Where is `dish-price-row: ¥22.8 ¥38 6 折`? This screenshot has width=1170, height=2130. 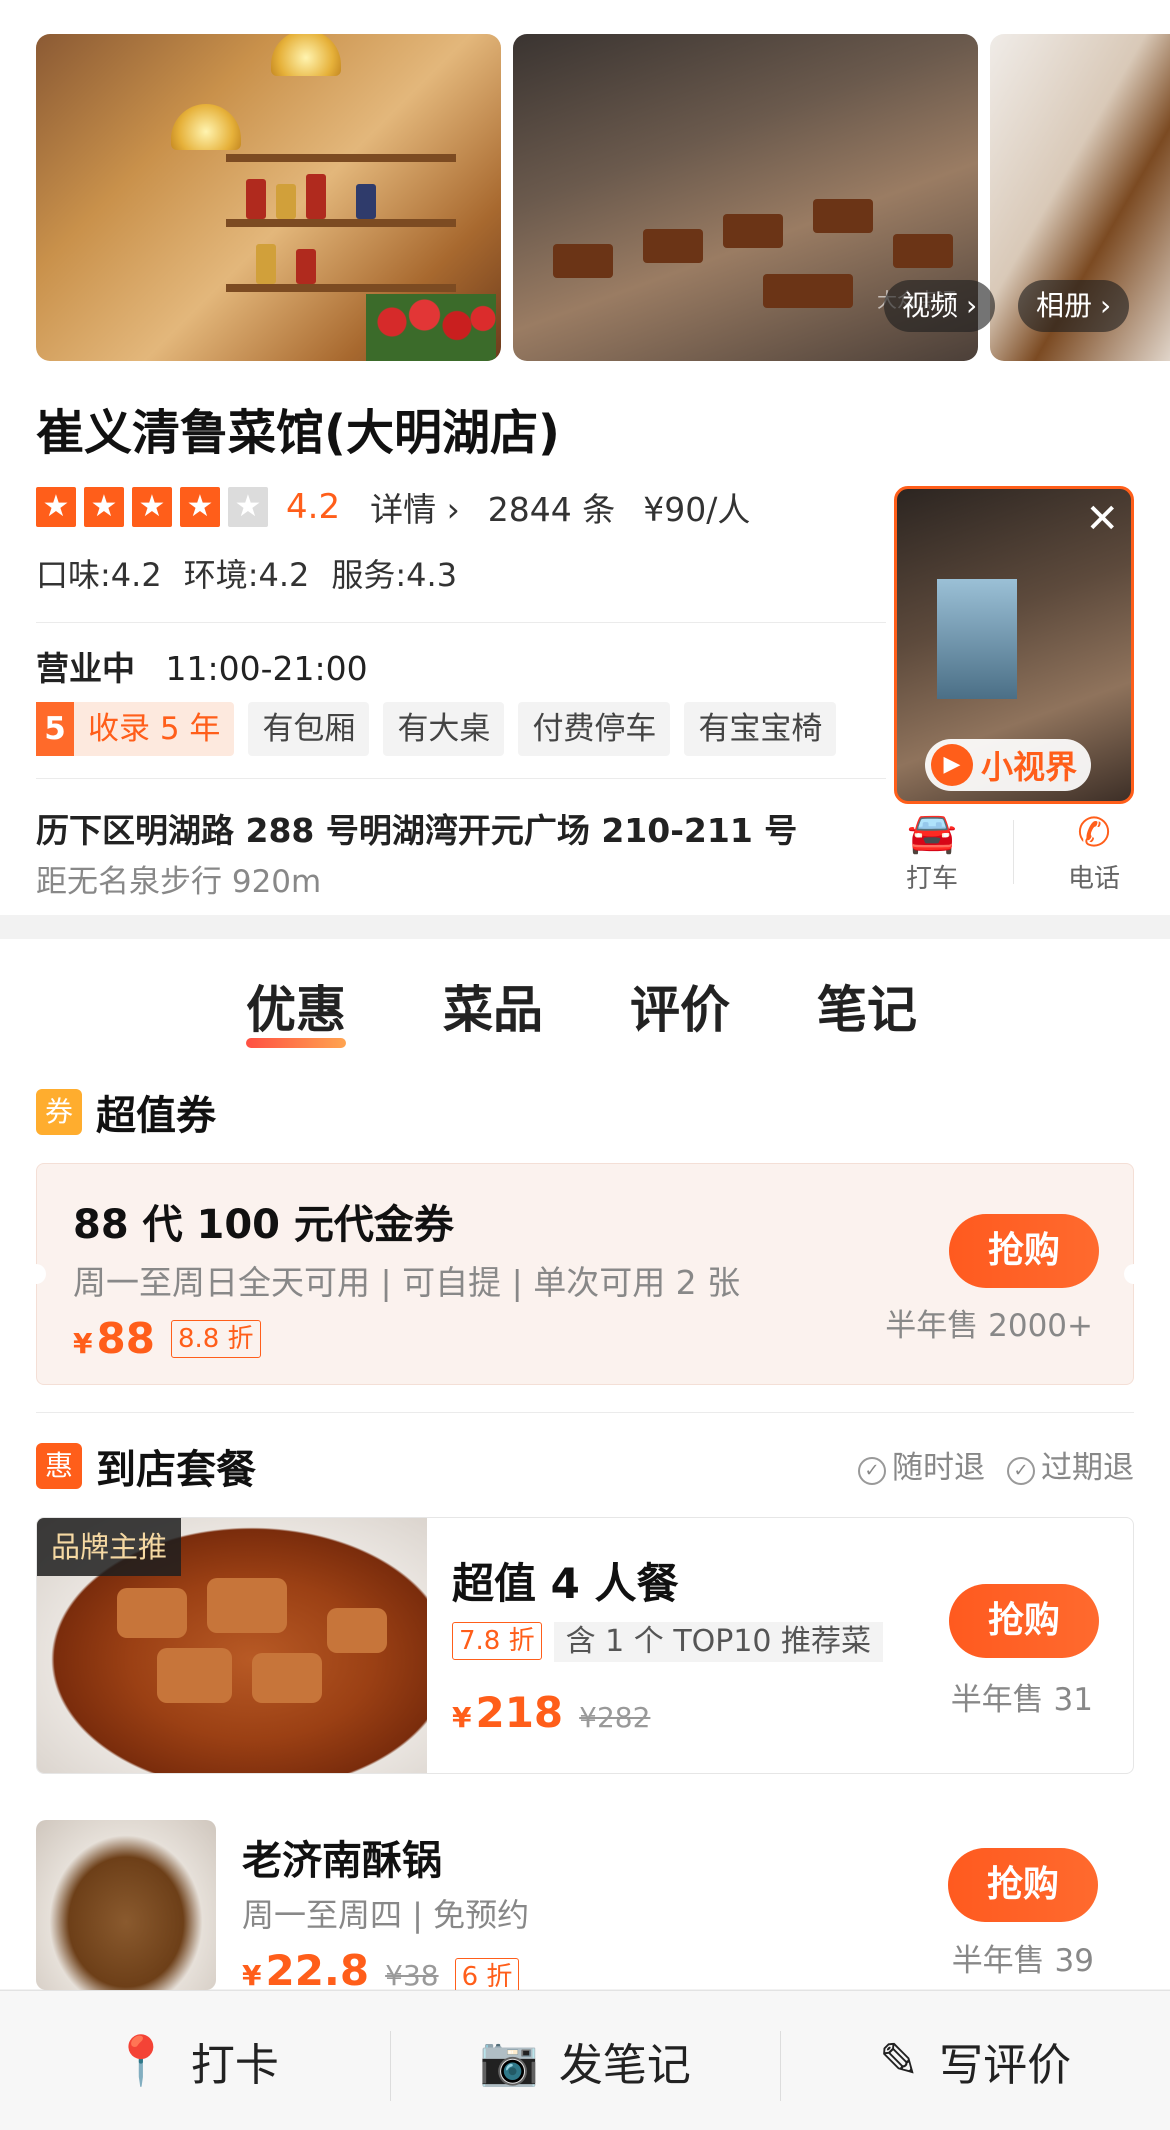 dish-price-row: ¥22.8 ¥38 6 折 is located at coordinates (381, 1968).